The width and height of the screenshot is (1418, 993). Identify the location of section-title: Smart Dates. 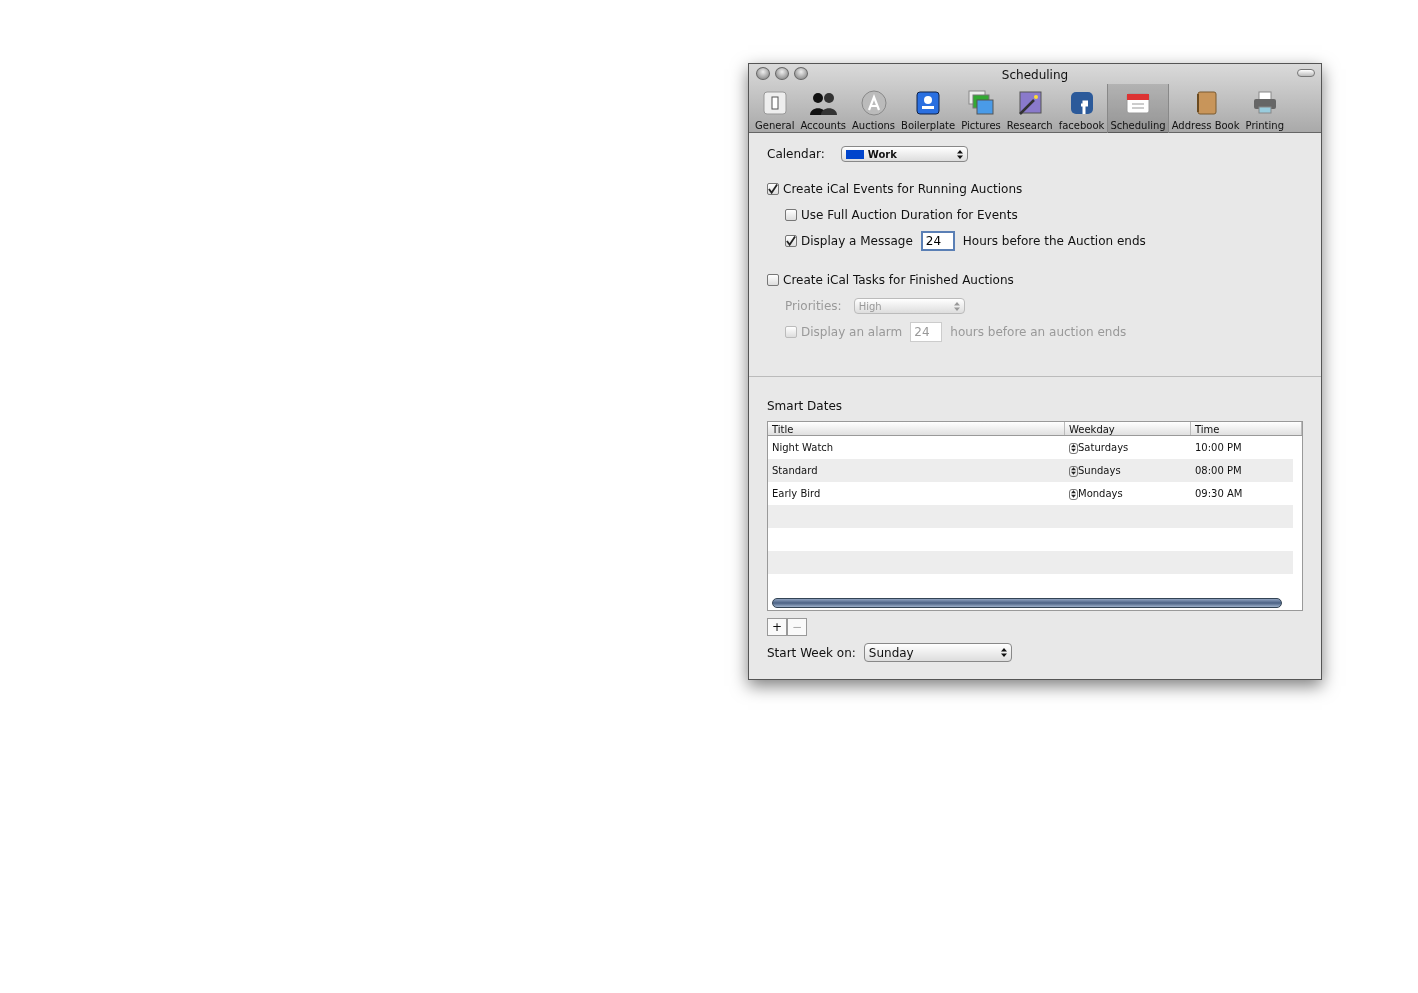
(805, 406).